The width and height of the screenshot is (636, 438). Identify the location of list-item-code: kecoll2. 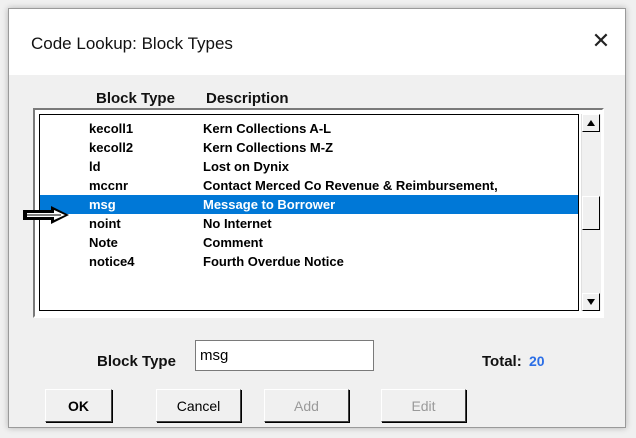
(111, 147).